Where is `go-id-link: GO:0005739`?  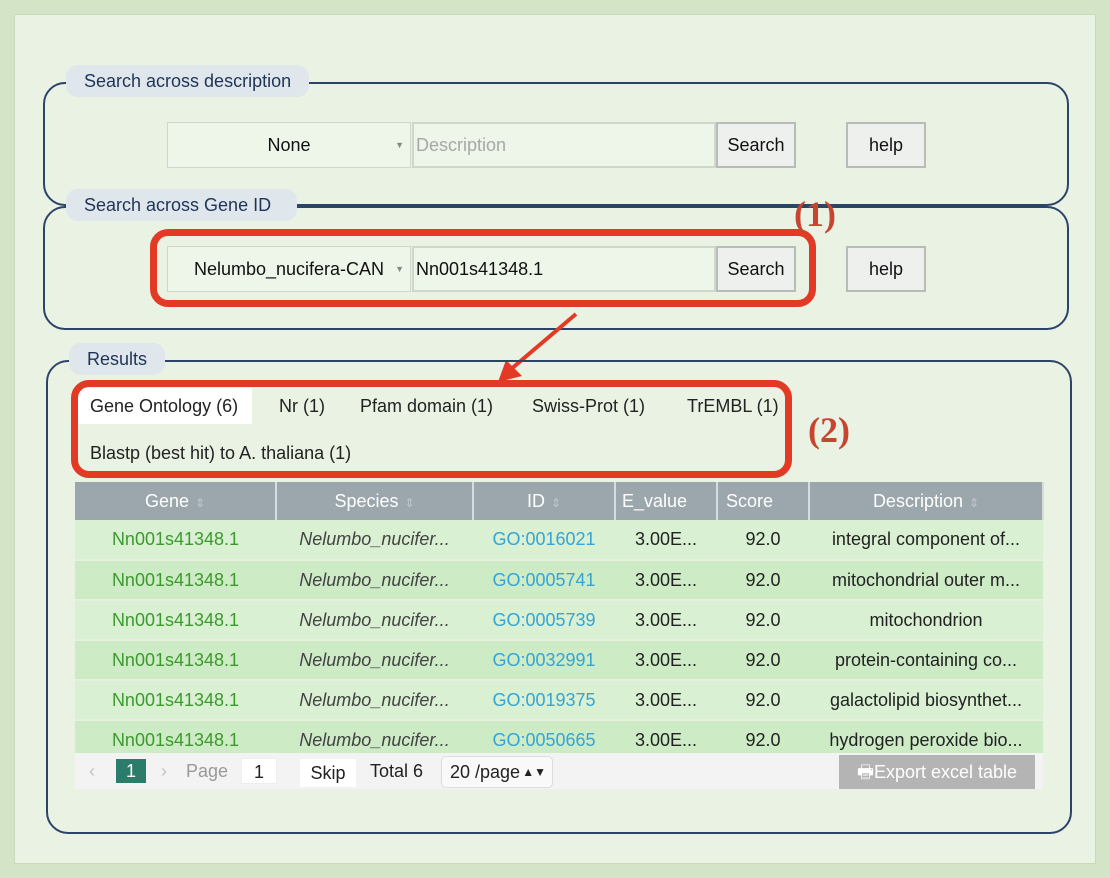
go-id-link: GO:0005739 is located at coordinates (544, 620).